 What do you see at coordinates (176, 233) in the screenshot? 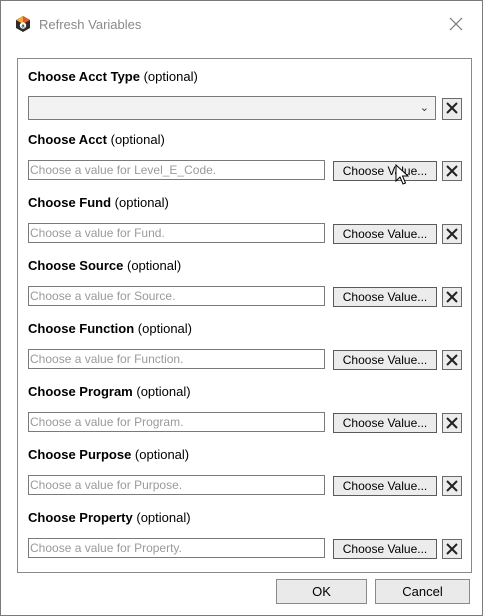
I see `fund-input: Choose a value for Fund.` at bounding box center [176, 233].